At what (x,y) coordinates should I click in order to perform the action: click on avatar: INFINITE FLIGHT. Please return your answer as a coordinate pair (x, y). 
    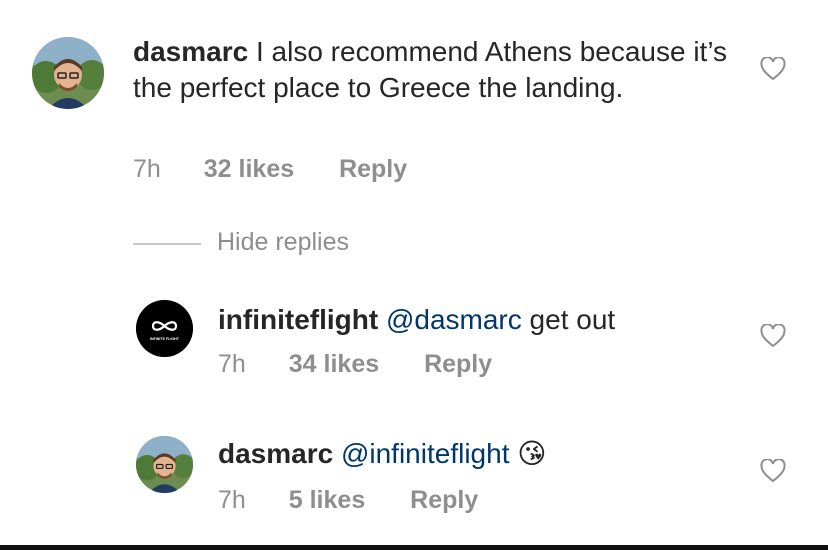
    Looking at the image, I should click on (164, 328).